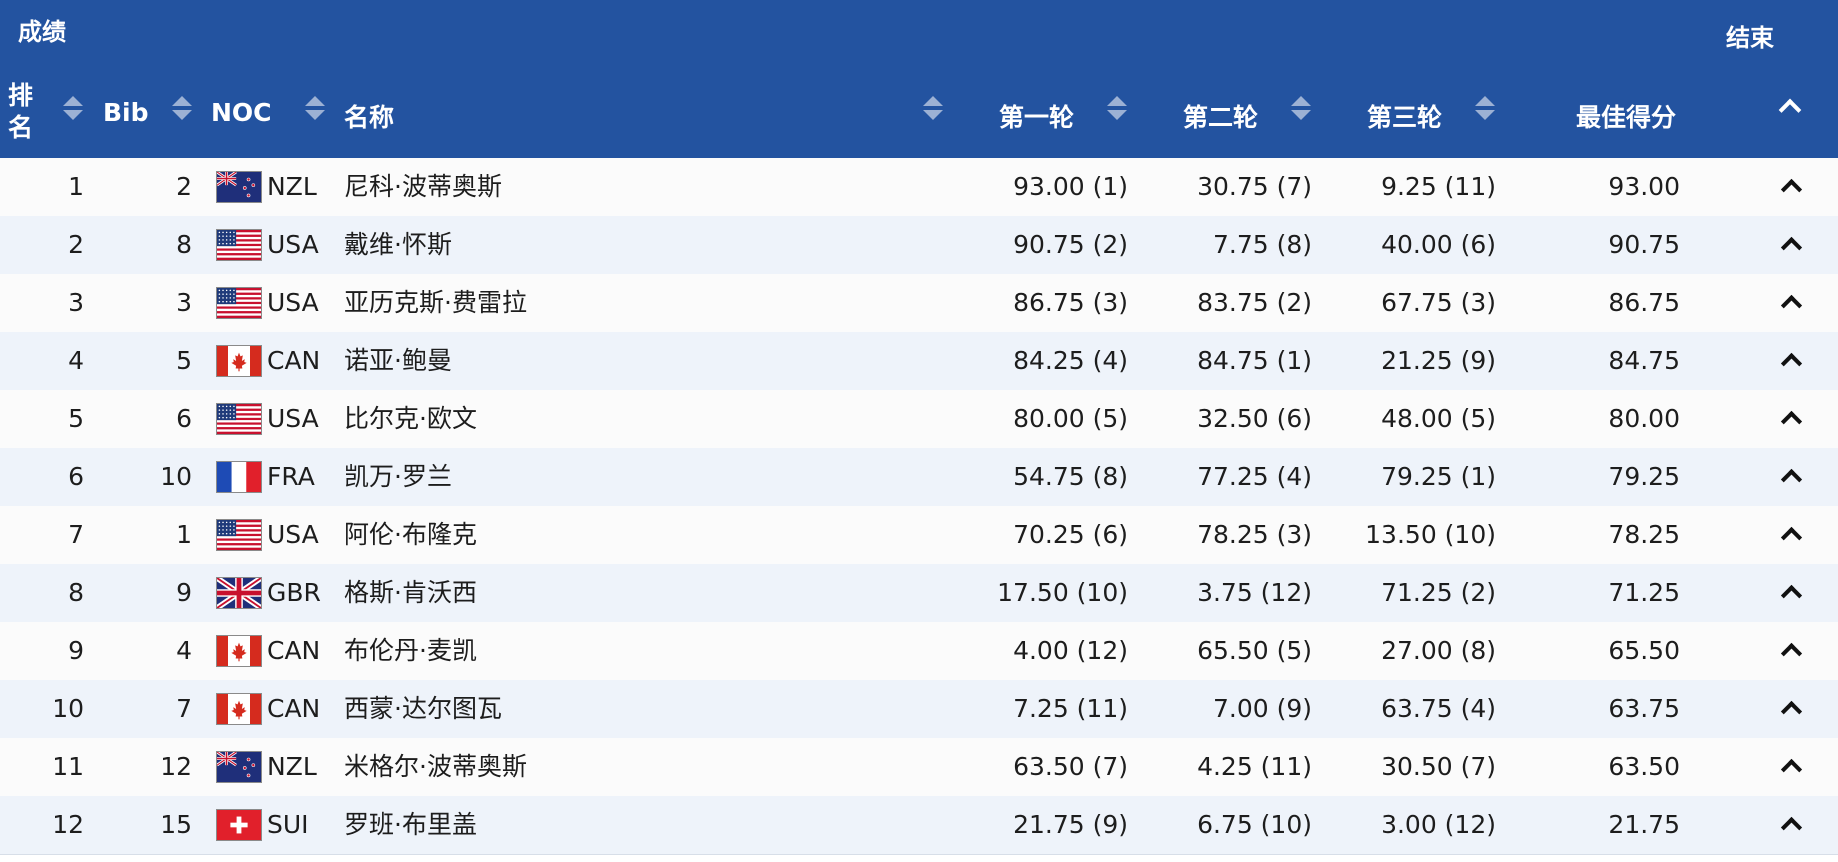 The height and width of the screenshot is (862, 1838). What do you see at coordinates (73, 109) in the screenshot?
I see `sort-rank-icon` at bounding box center [73, 109].